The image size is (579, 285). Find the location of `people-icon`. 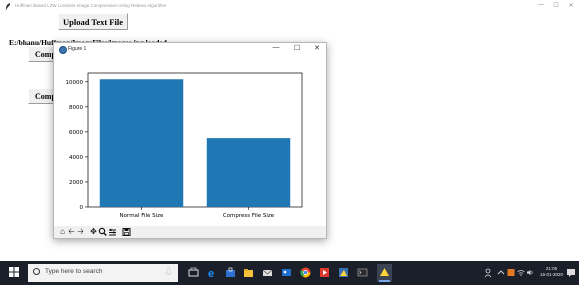

people-icon is located at coordinates (488, 272).